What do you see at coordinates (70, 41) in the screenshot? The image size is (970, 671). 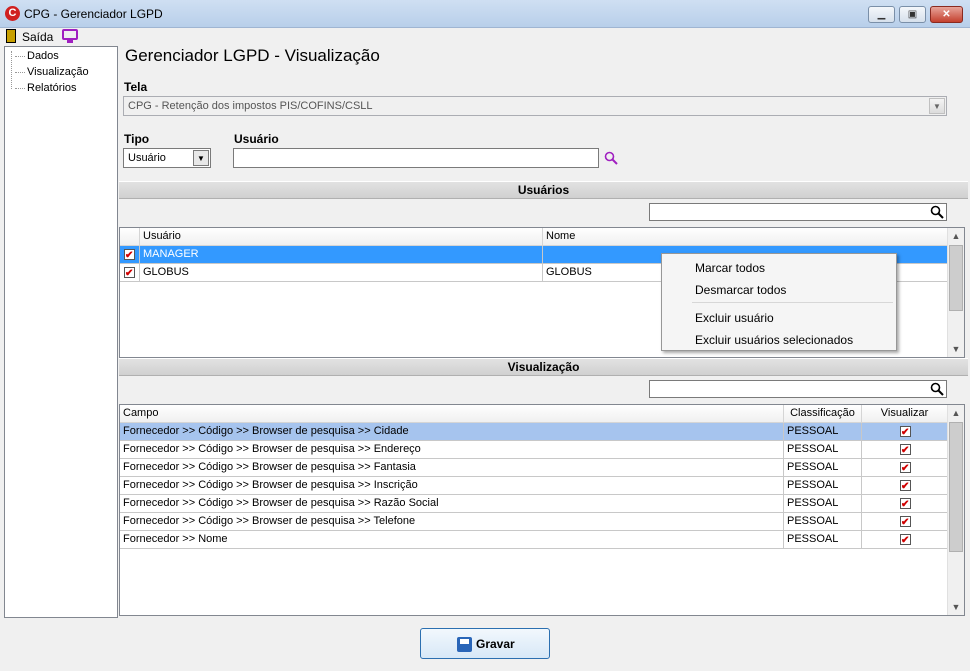 I see `monitor-stand` at bounding box center [70, 41].